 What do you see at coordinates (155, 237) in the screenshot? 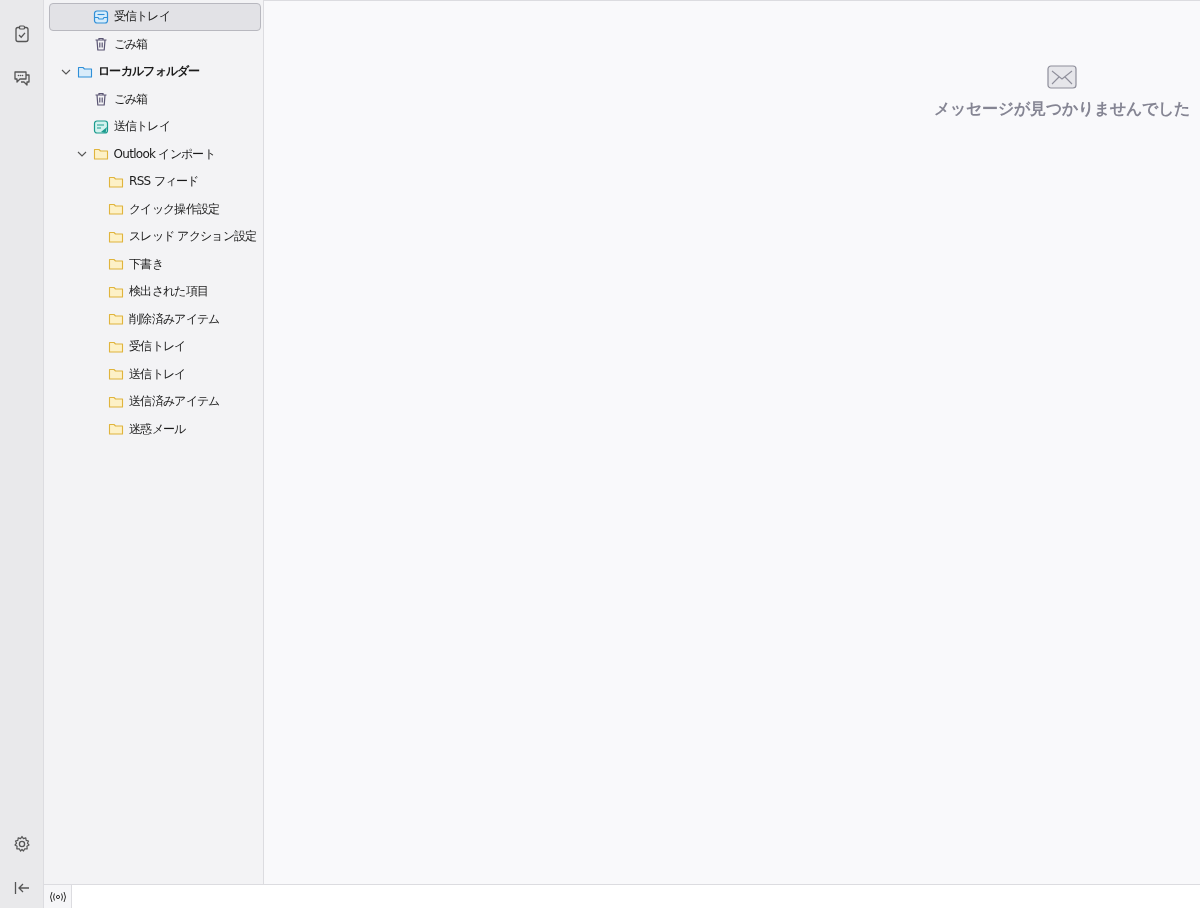
I see `folder-item: スレッド アクション設定` at bounding box center [155, 237].